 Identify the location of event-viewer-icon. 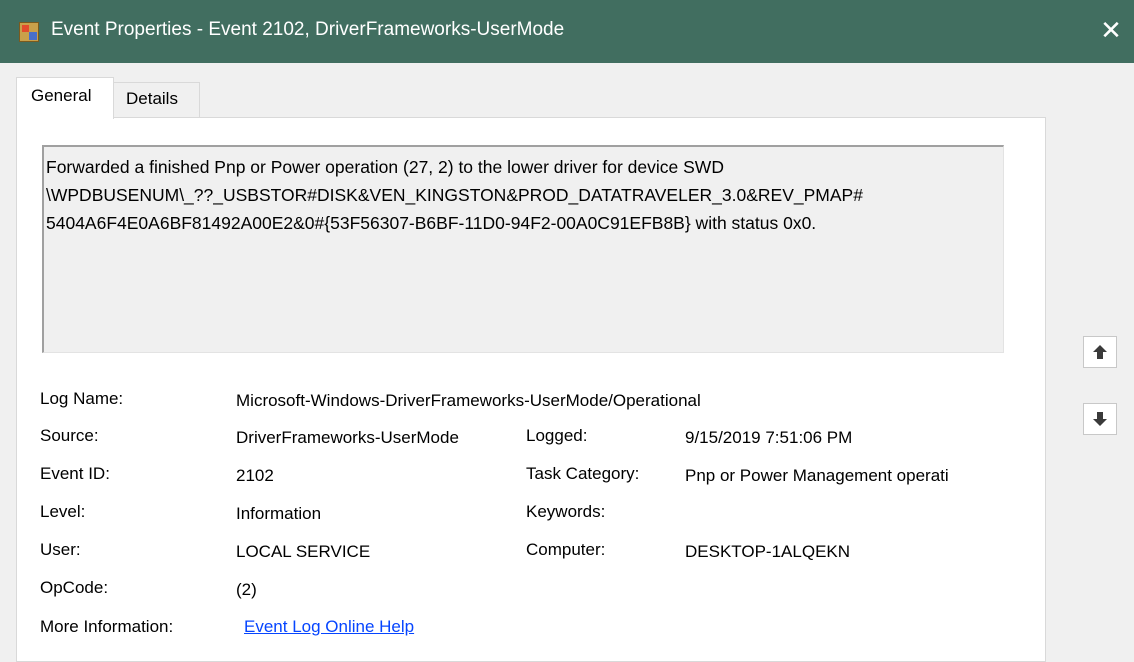
(29, 32).